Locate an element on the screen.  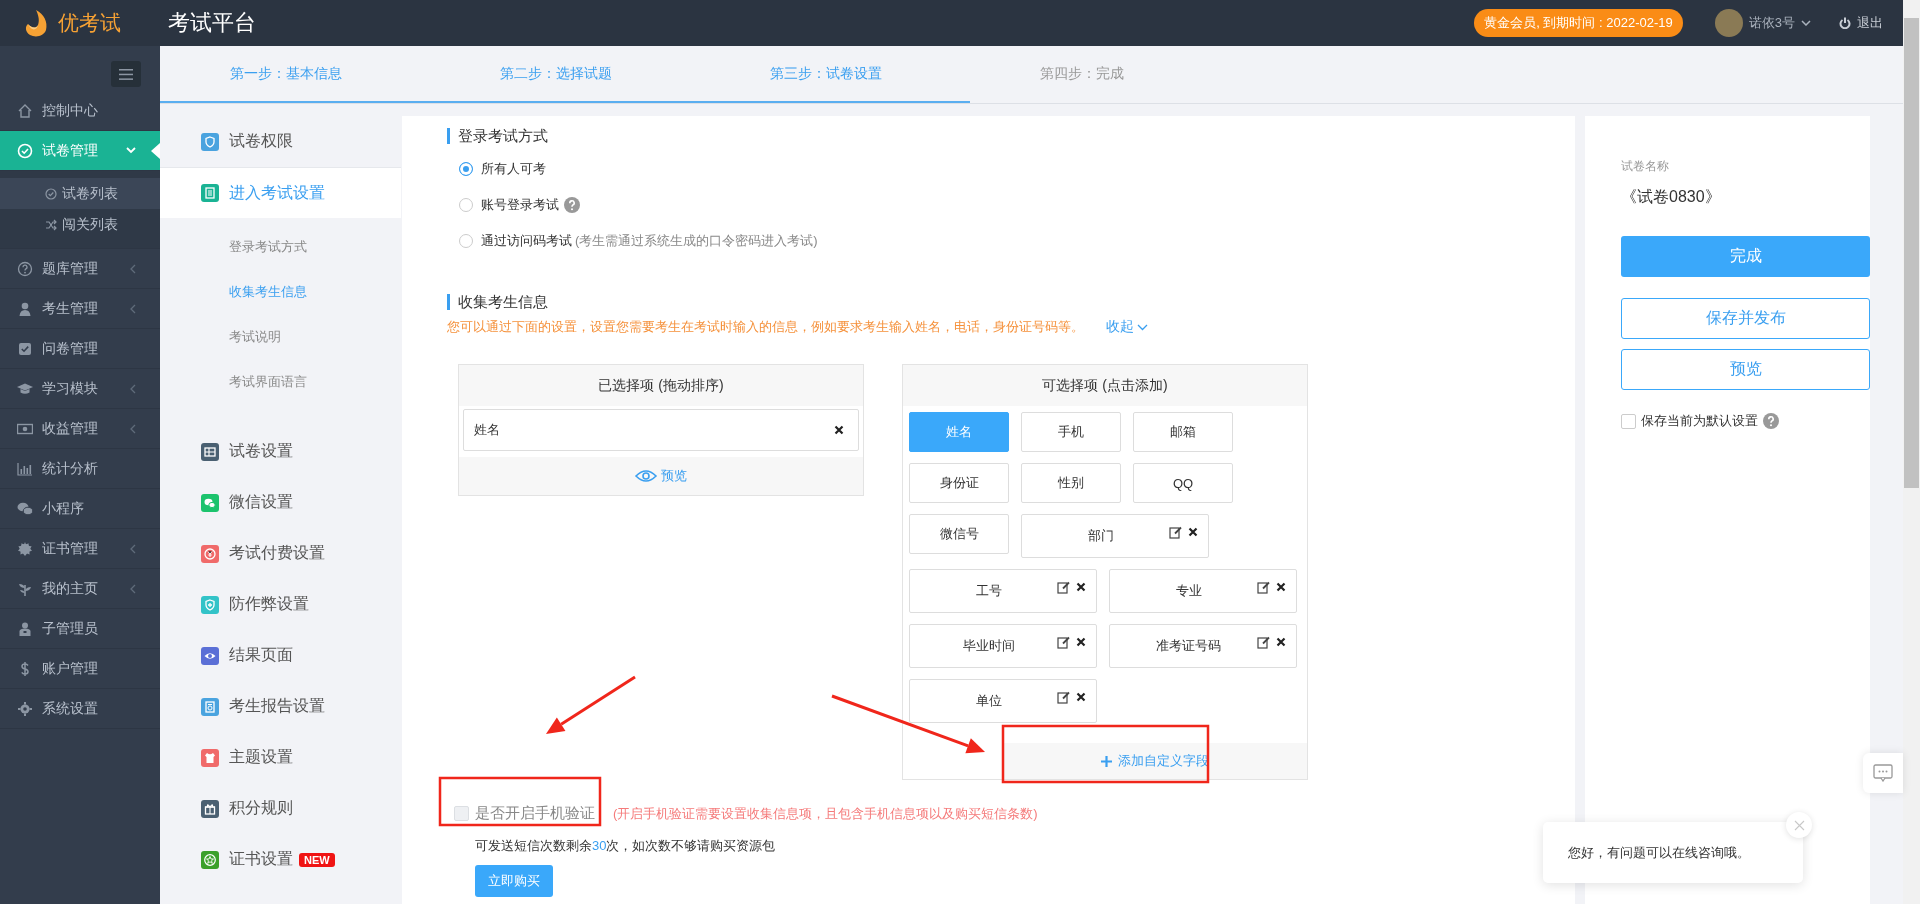
field-label: 试卷名称 is located at coordinates (1645, 166).